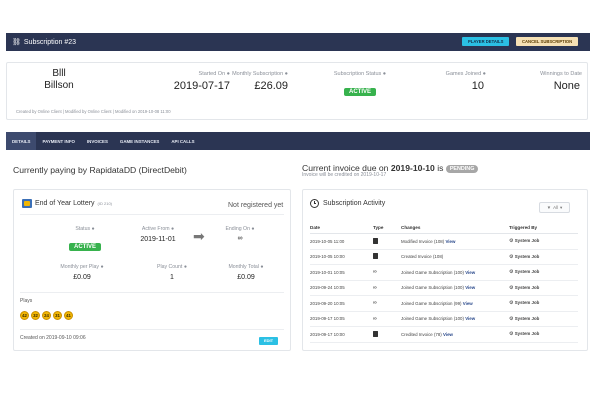 The width and height of the screenshot is (600, 400). I want to click on invoice-status-badge: PENDING, so click(462, 168).